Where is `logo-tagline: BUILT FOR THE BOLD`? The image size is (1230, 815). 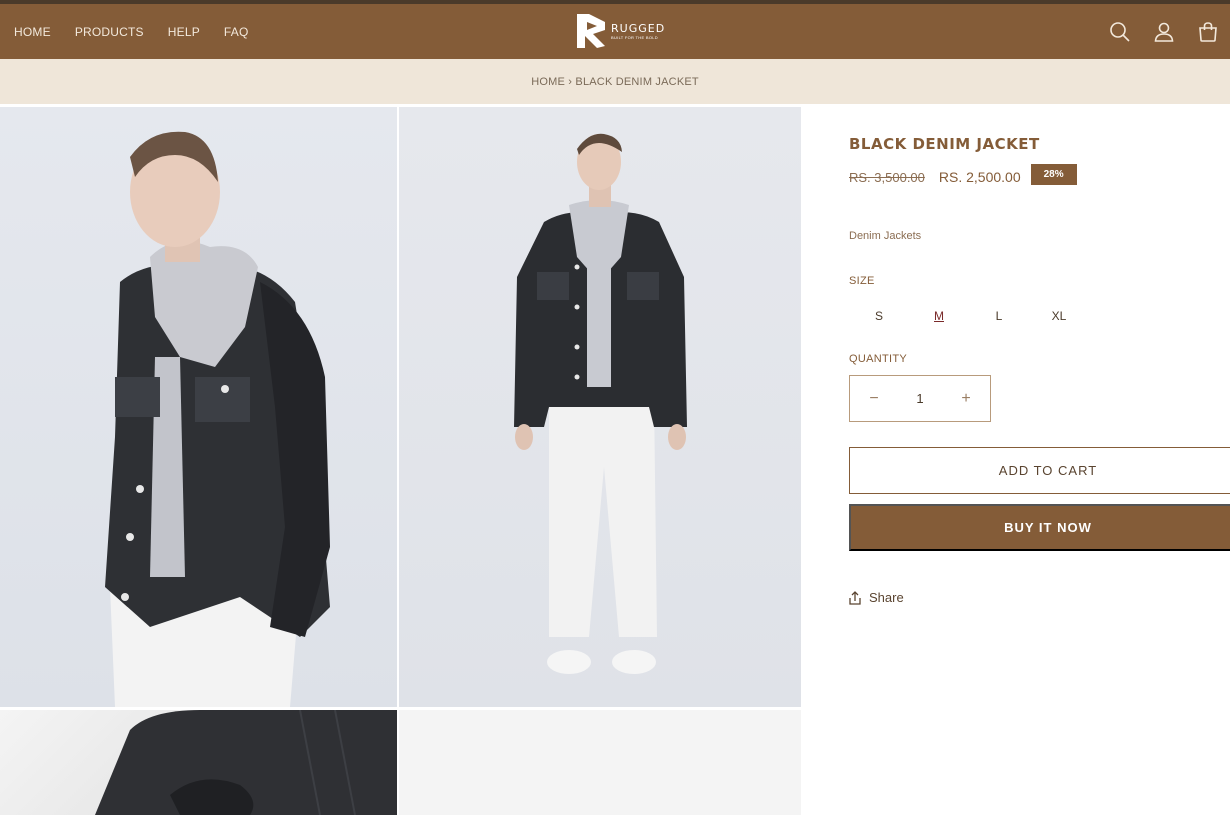
logo-tagline: BUILT FOR THE BOLD is located at coordinates (634, 37).